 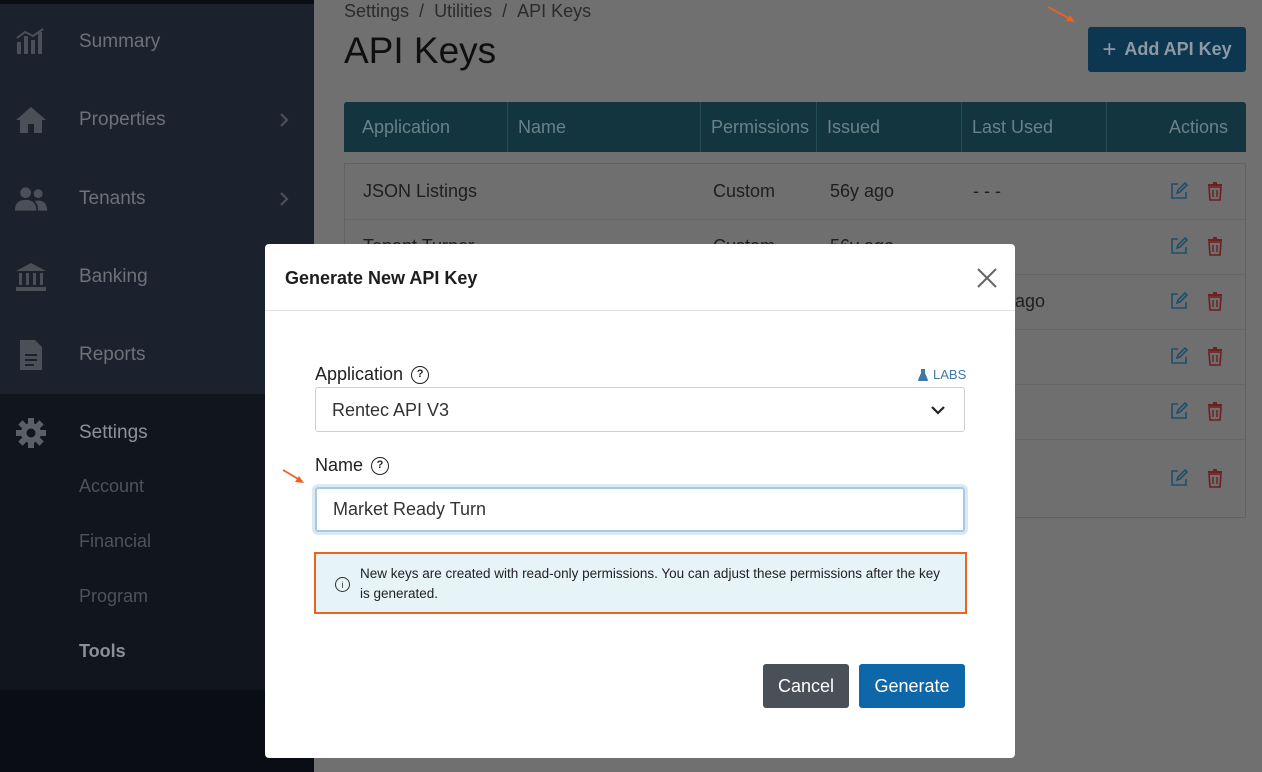 I want to click on modal-header: Generate New API Key, so click(x=640, y=277).